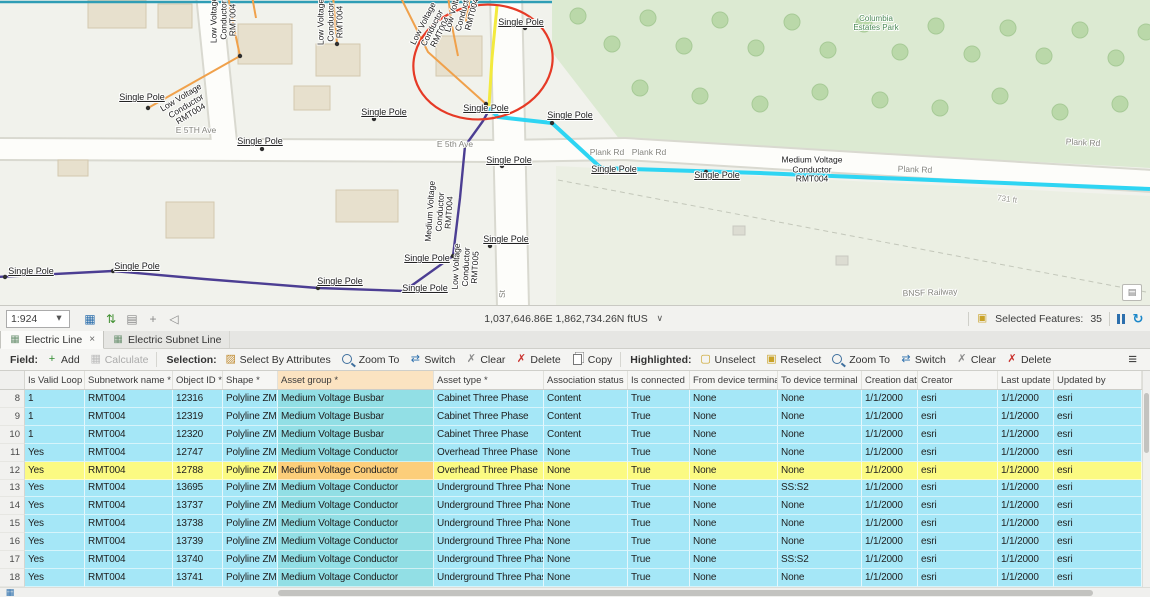  What do you see at coordinates (198, 380) in the screenshot?
I see `column-header-object-id-: Object ID *` at bounding box center [198, 380].